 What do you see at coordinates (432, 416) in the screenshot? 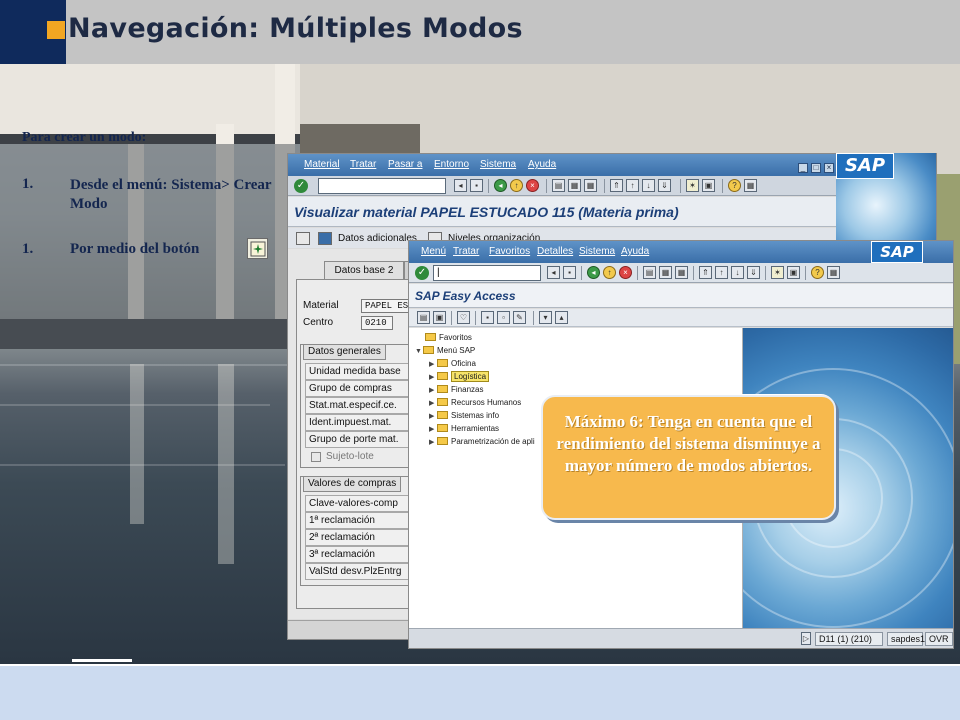
I see `collapsed-arrow-icon: ▶` at bounding box center [432, 416].